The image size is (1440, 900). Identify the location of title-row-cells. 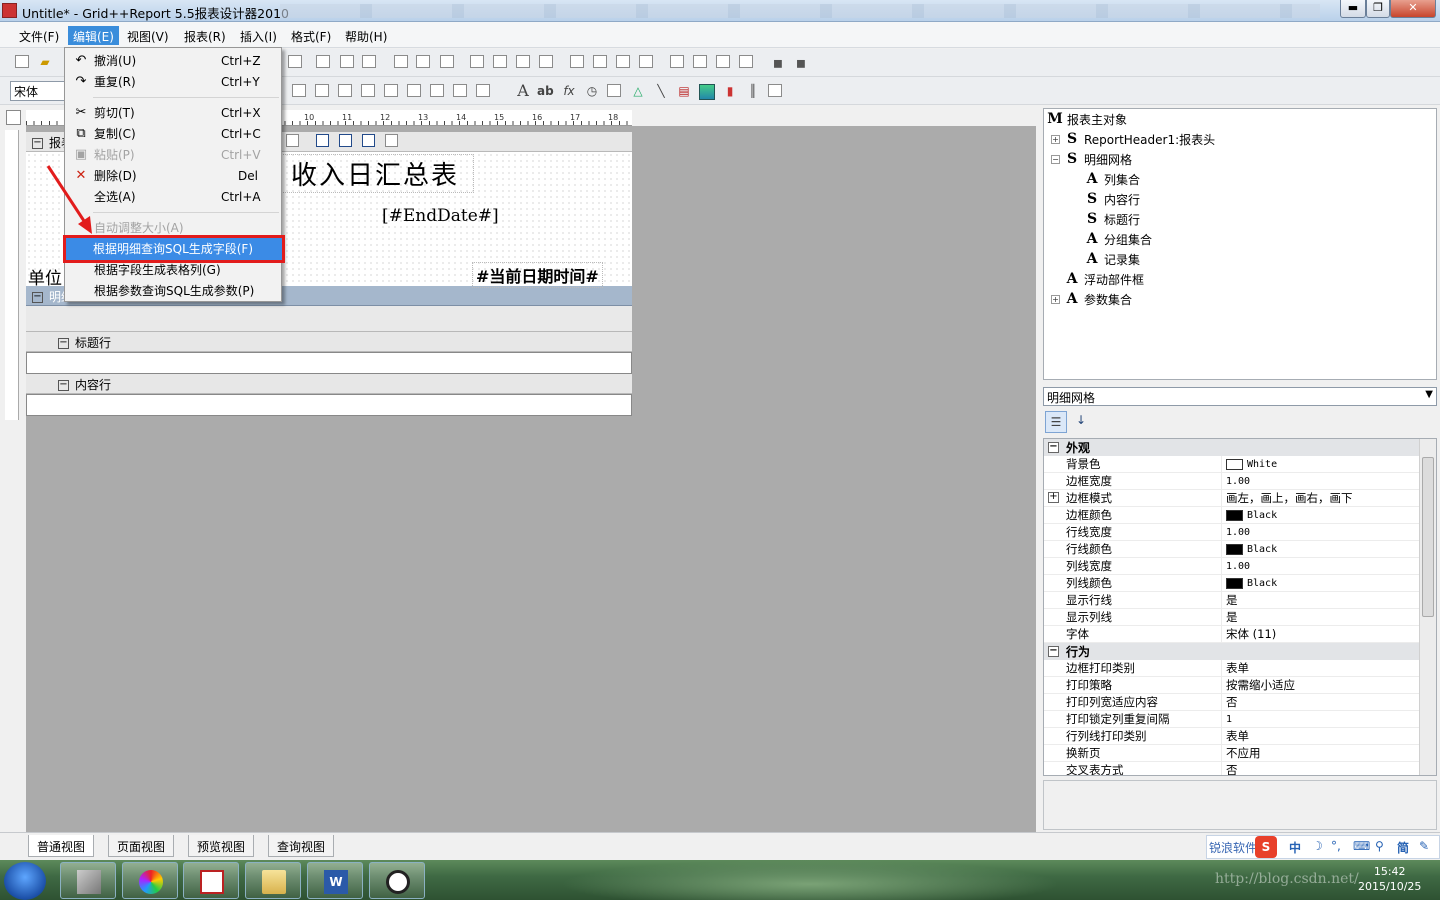
(329, 363).